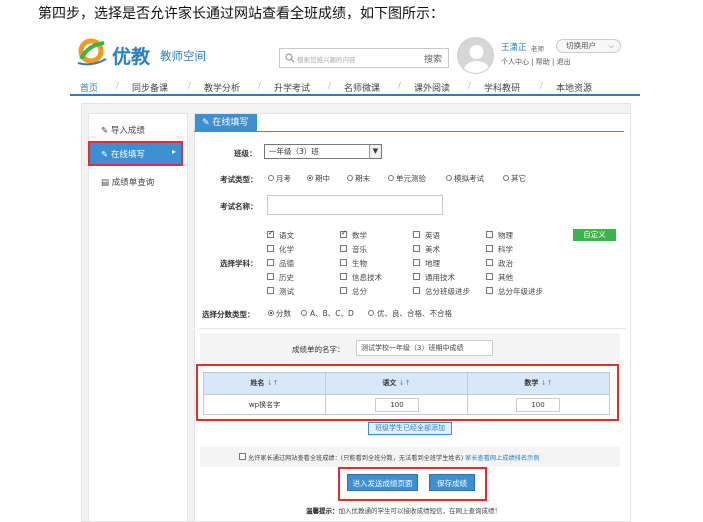  What do you see at coordinates (416, 276) in the screenshot?
I see `subject-checkbox-general-tech` at bounding box center [416, 276].